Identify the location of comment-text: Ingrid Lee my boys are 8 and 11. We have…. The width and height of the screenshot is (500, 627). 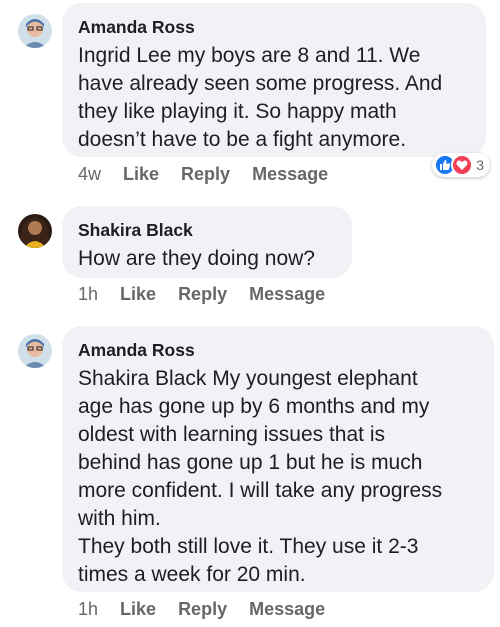
(260, 97).